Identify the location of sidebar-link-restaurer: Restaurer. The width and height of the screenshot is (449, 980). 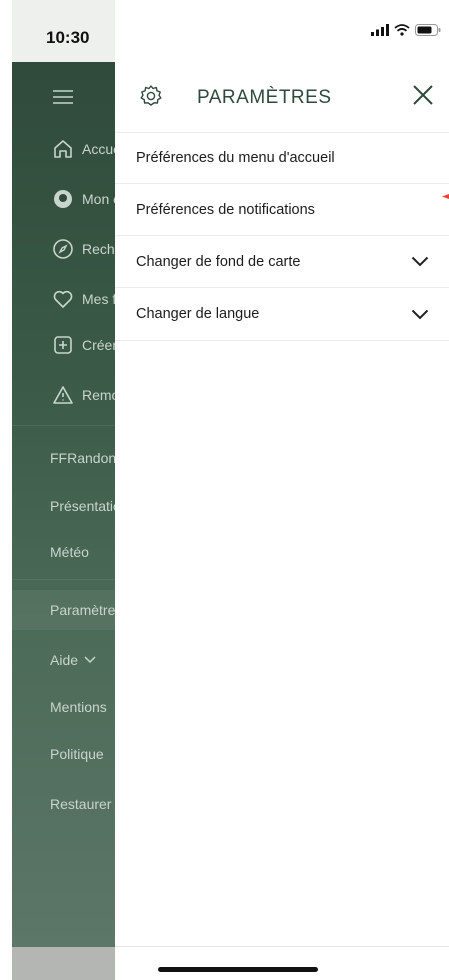
(80, 804).